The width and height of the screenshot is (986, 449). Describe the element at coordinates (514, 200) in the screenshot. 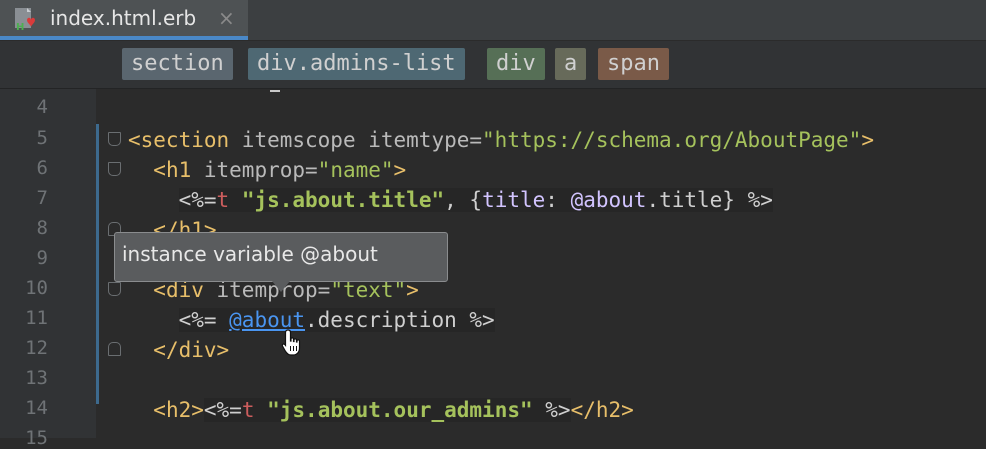

I see `hash-key: title` at that location.